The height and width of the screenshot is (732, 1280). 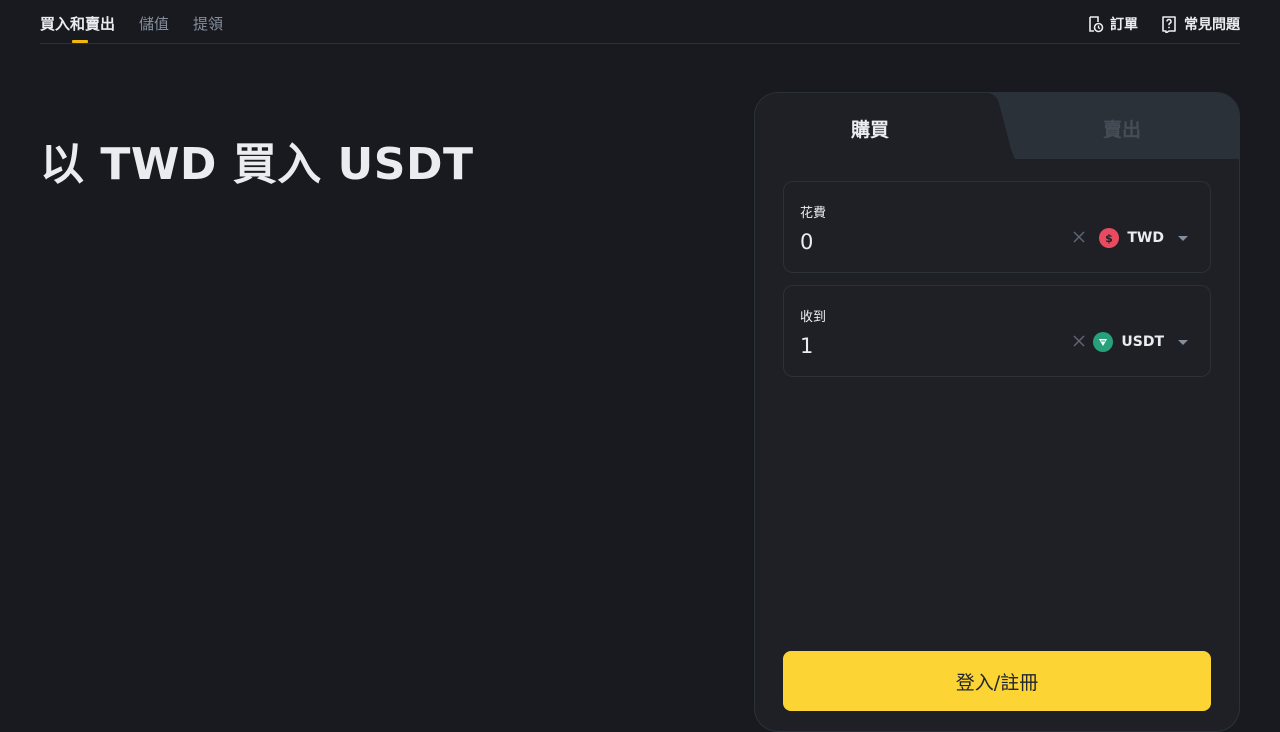 What do you see at coordinates (930, 242) in the screenshot?
I see `spend-input` at bounding box center [930, 242].